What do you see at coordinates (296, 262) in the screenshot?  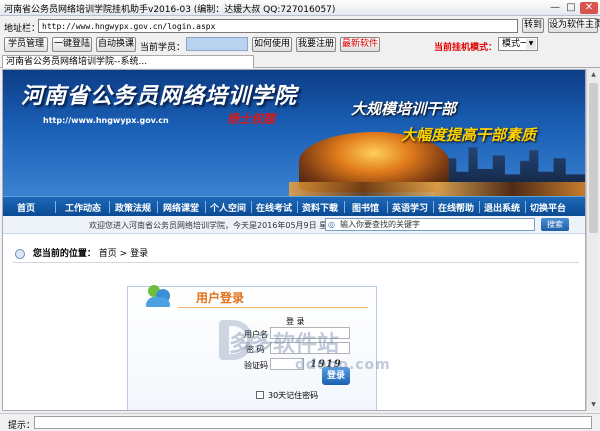 I see `breadcrumb-divider` at bounding box center [296, 262].